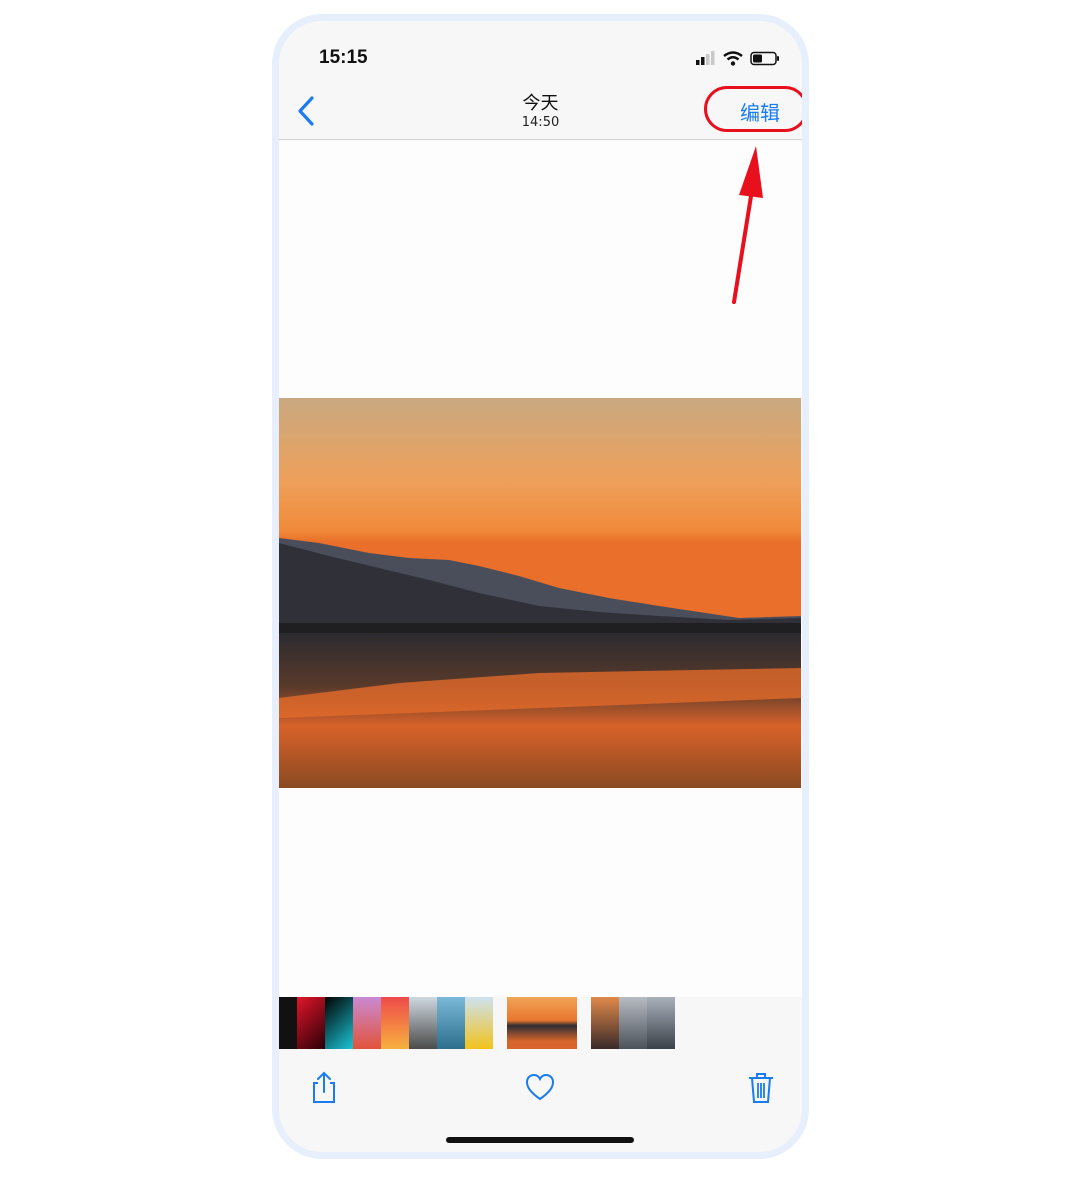 The height and width of the screenshot is (1189, 1080). I want to click on share-button, so click(324, 1088).